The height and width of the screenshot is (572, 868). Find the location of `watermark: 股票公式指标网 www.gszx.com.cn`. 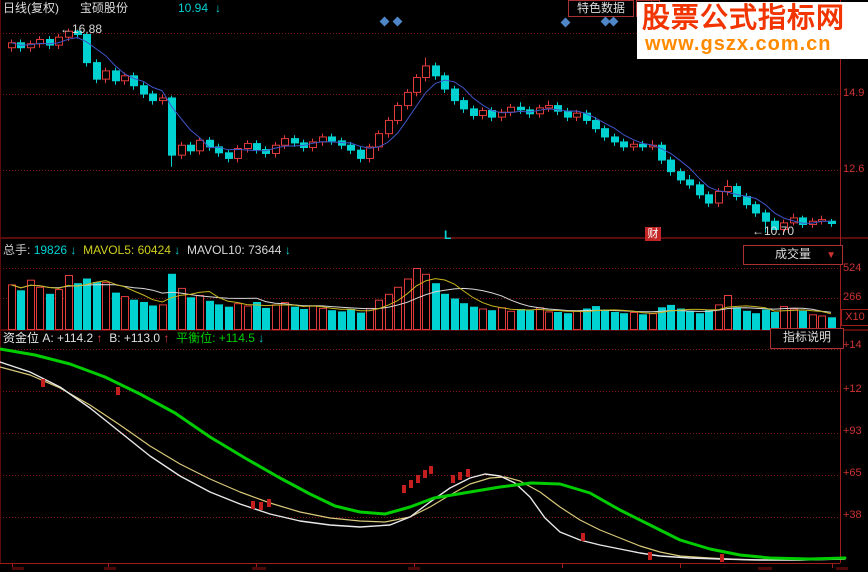

watermark: 股票公式指标网 www.gszx.com.cn is located at coordinates (752, 30).